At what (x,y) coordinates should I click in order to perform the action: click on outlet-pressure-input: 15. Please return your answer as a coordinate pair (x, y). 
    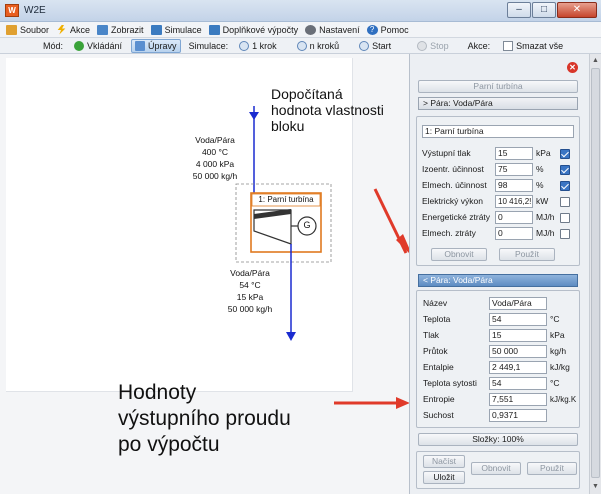
    Looking at the image, I should click on (514, 153).